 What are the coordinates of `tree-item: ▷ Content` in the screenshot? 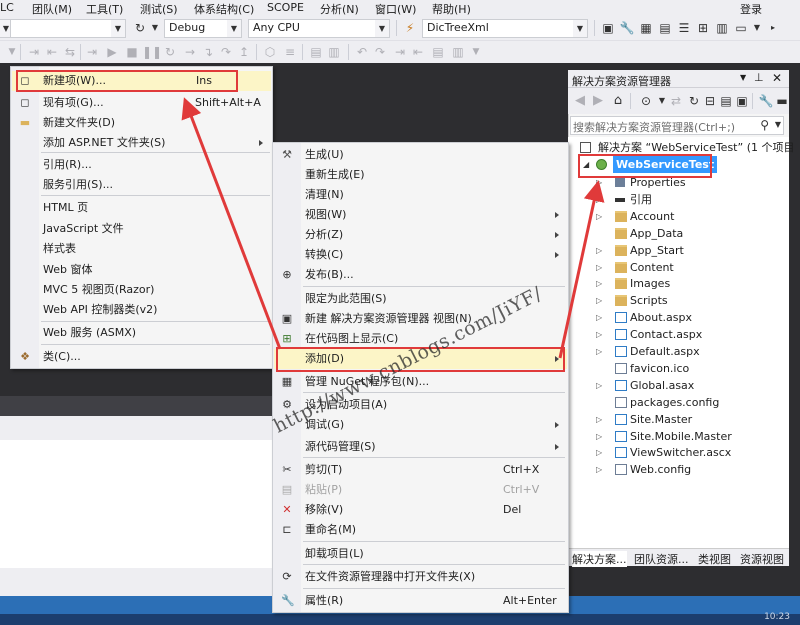 It's located at (635, 267).